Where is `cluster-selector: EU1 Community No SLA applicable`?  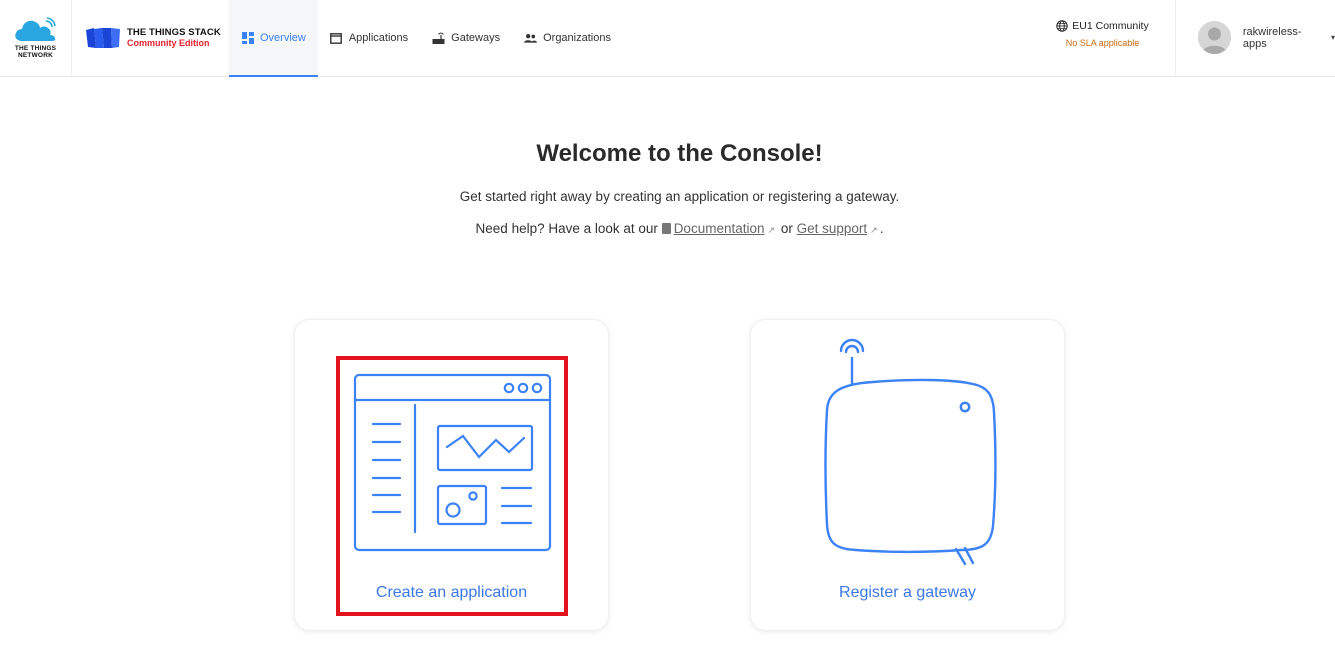
cluster-selector: EU1 Community No SLA applicable is located at coordinates (1102, 34).